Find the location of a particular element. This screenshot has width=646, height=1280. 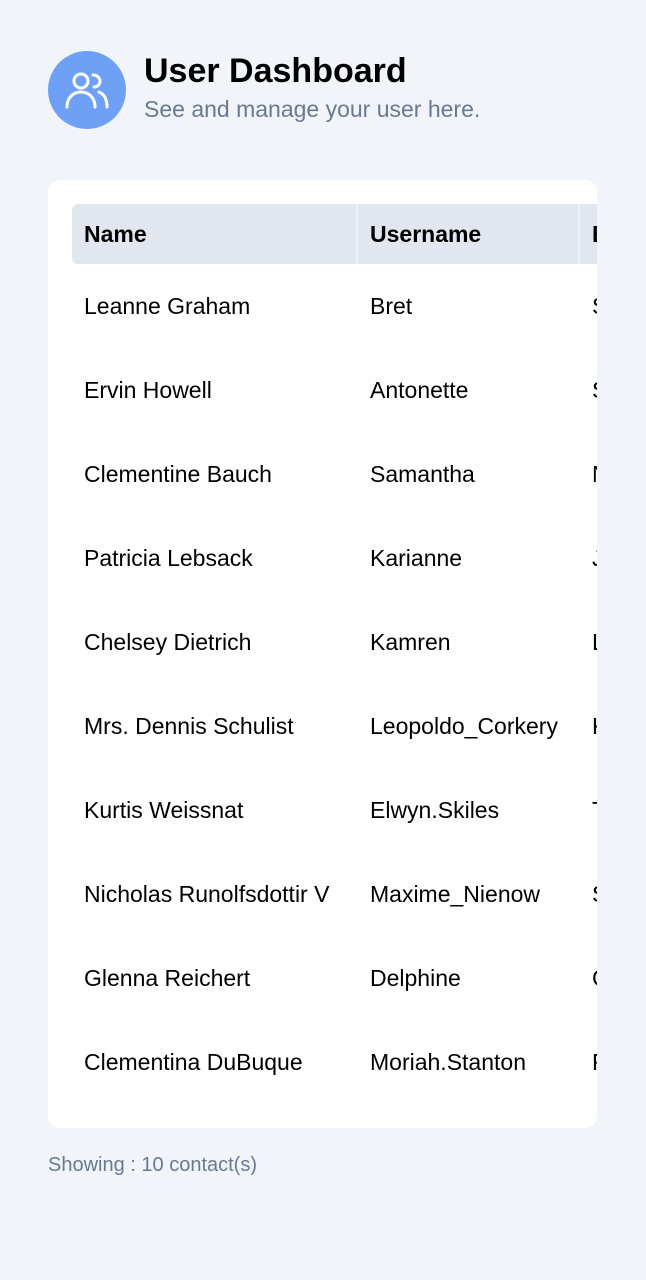

cell-username: Antonette is located at coordinates (419, 389).